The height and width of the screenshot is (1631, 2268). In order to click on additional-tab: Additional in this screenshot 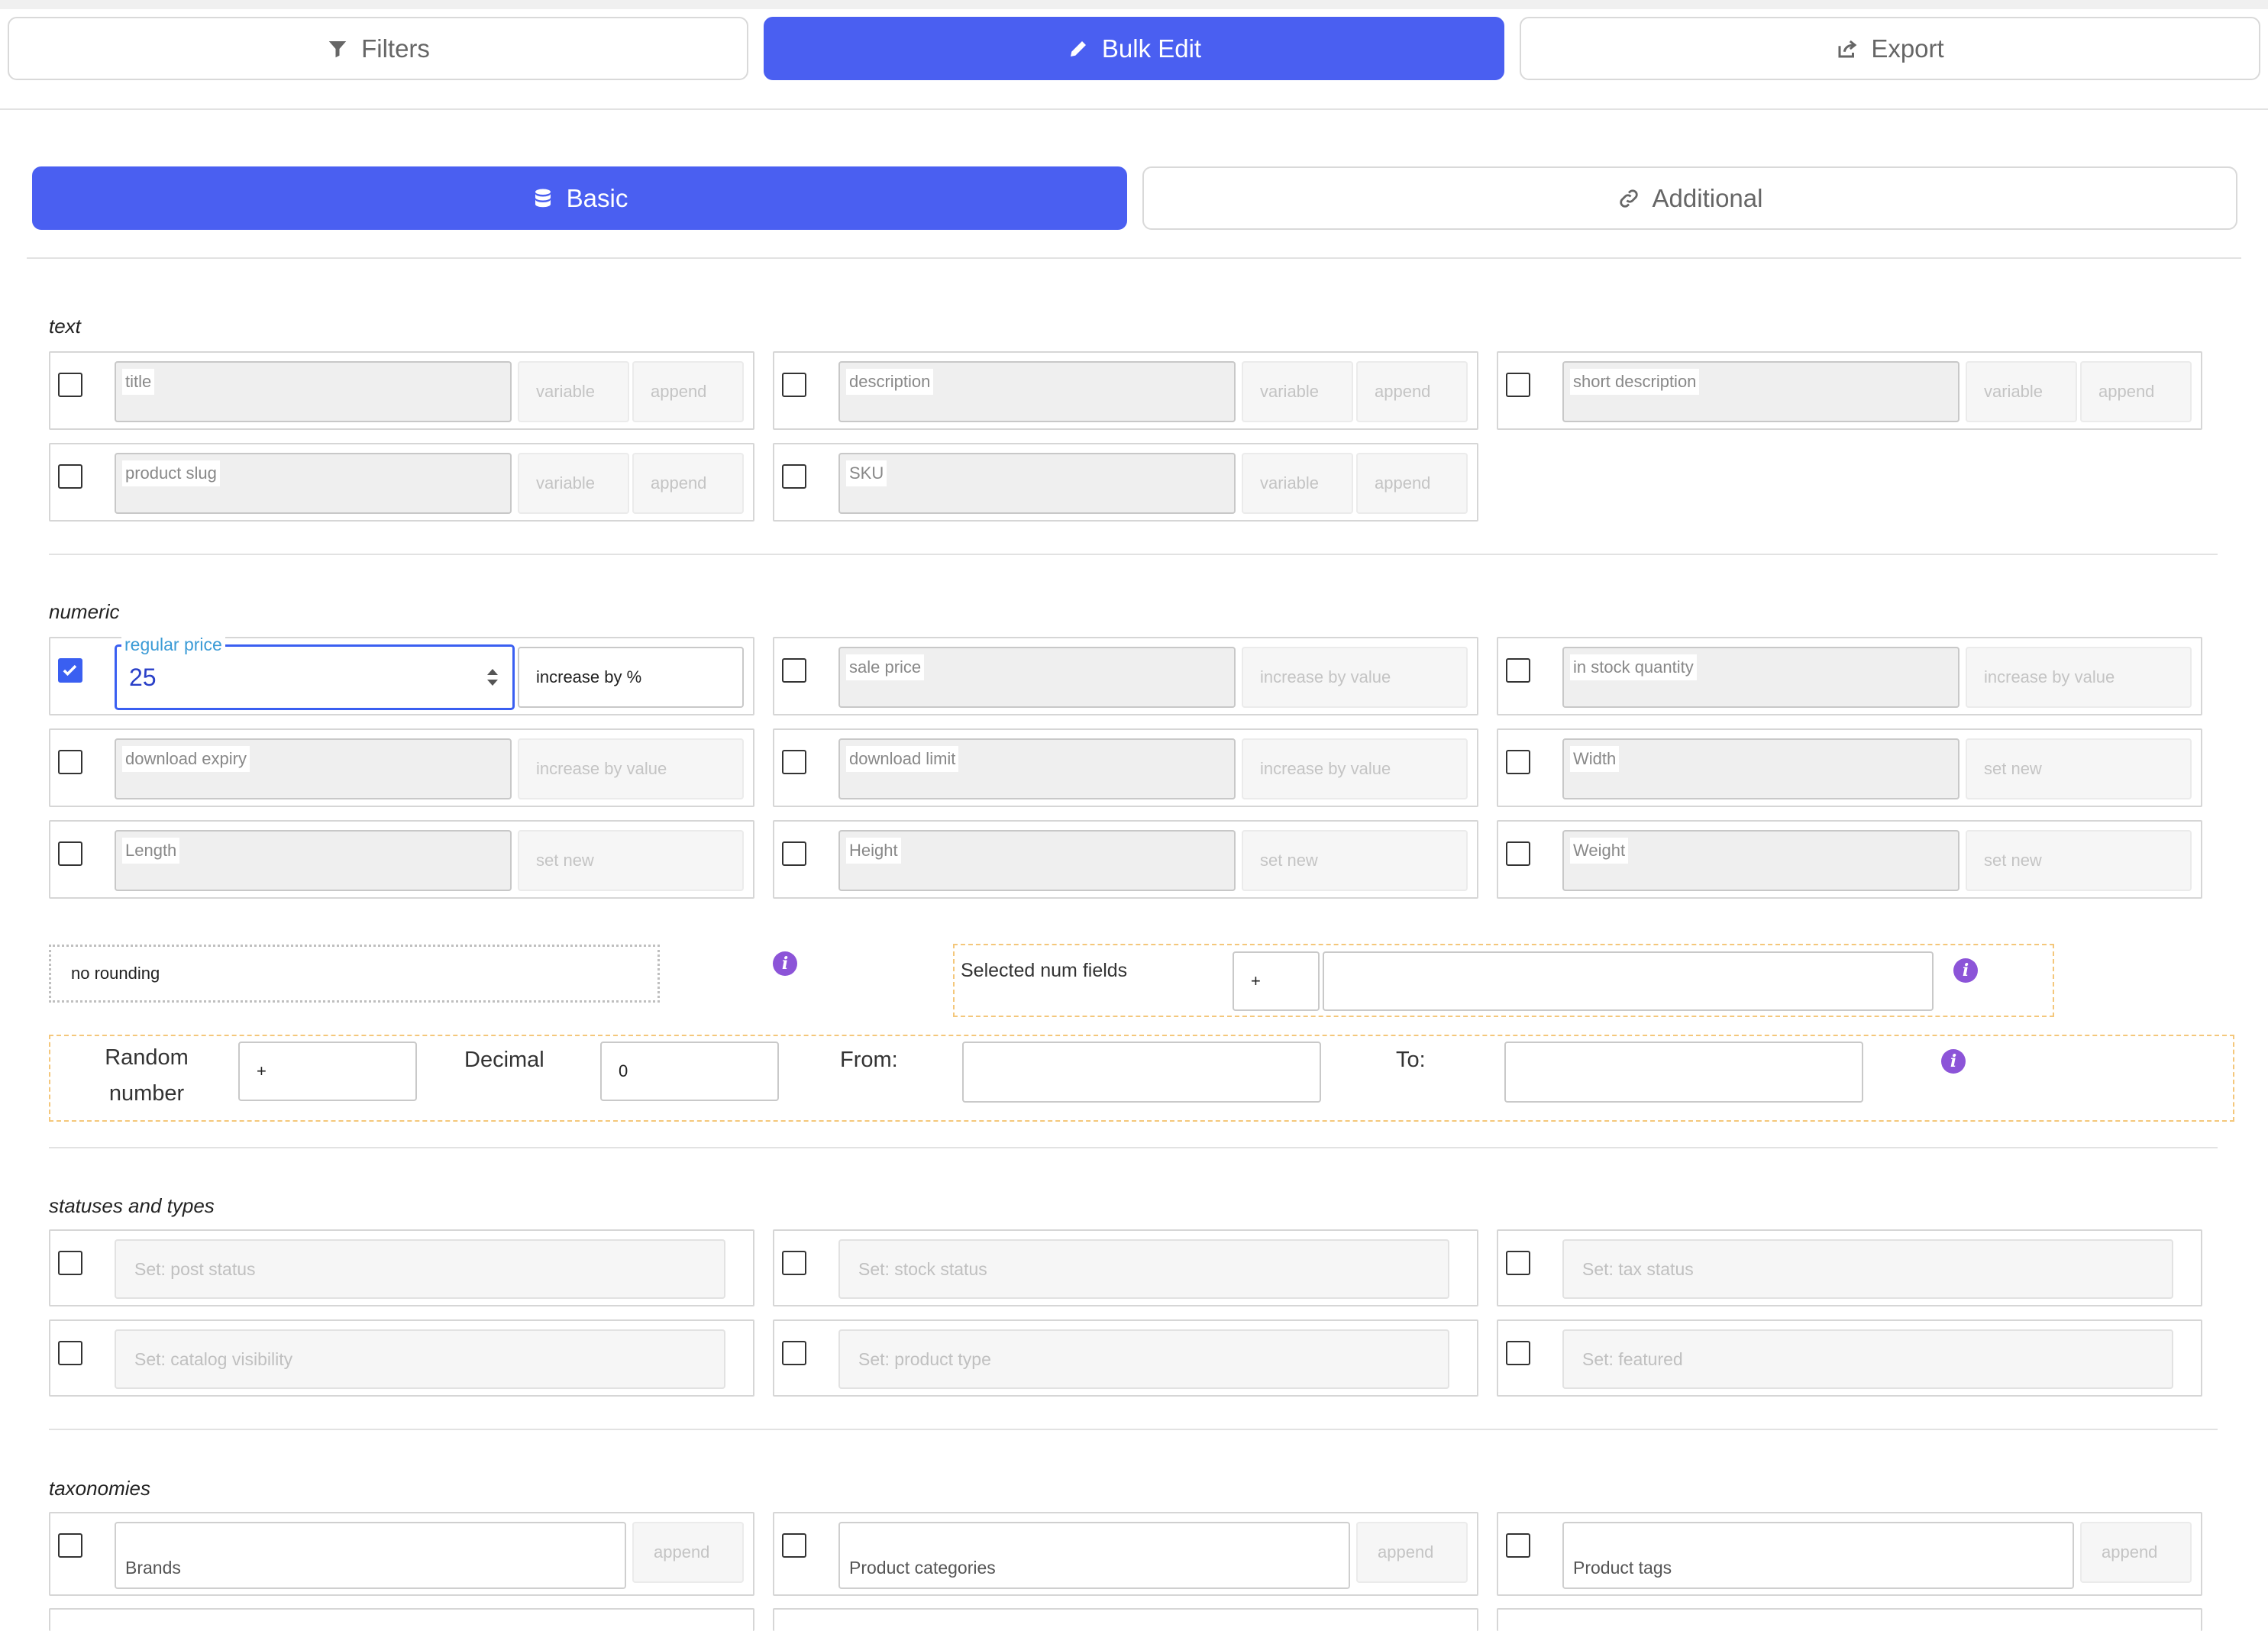, I will do `click(1689, 198)`.